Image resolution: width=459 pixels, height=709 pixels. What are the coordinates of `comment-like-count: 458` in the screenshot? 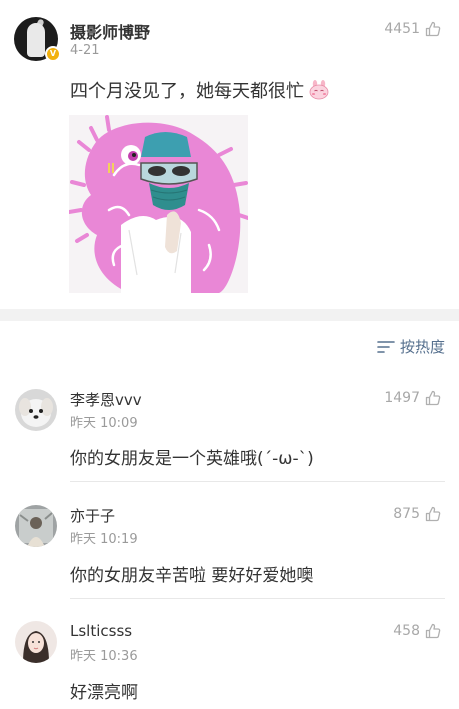 It's located at (406, 631).